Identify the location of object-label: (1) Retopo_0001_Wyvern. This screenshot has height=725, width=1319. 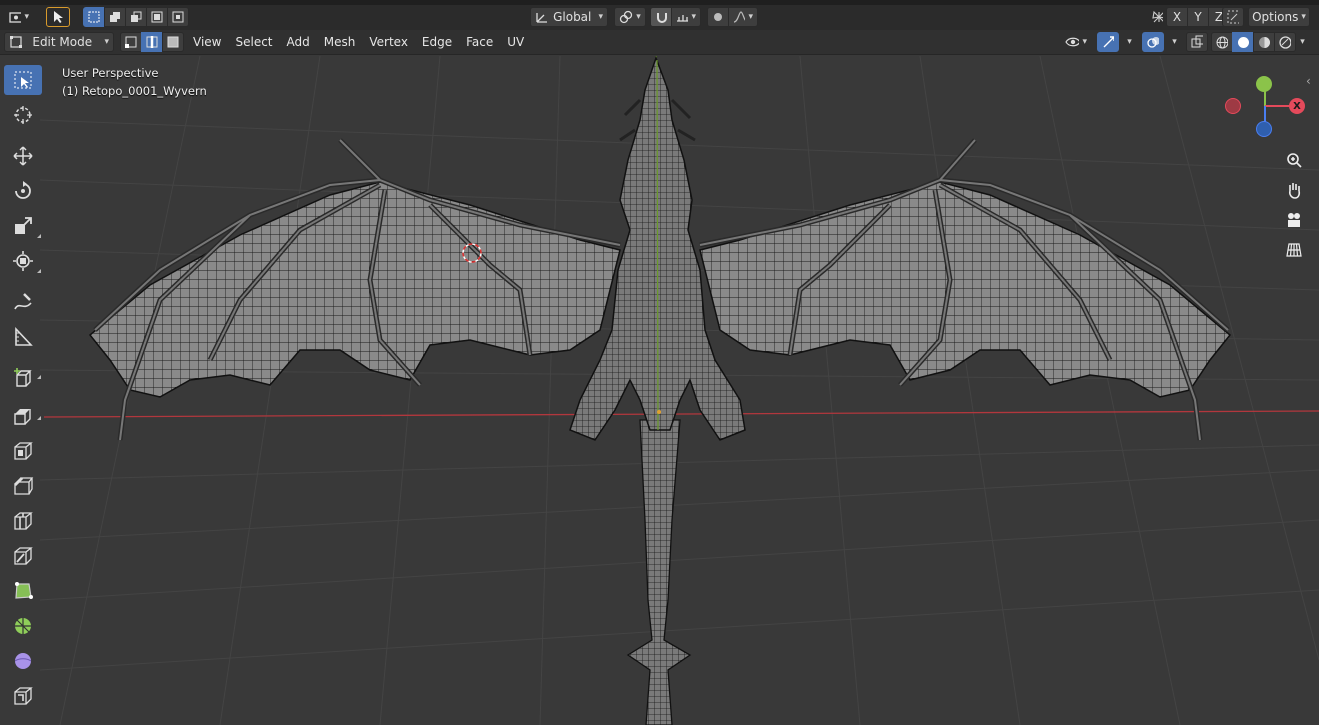
(134, 91).